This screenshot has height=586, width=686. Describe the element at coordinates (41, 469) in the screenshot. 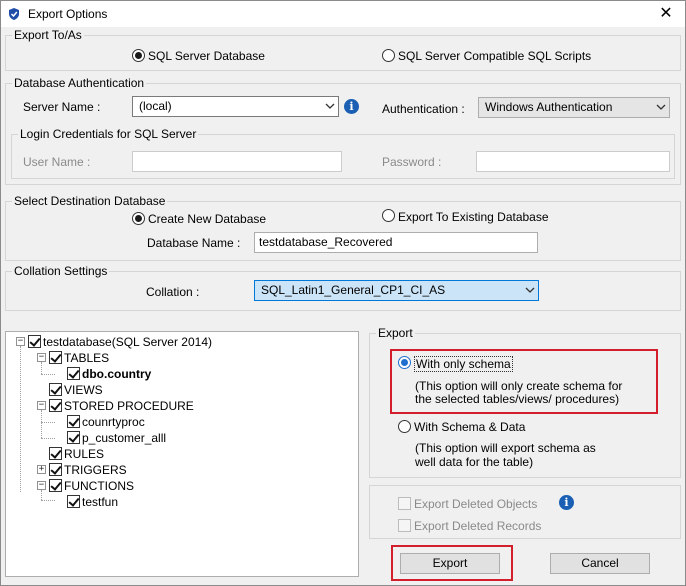

I see `triggers-expander: +` at that location.